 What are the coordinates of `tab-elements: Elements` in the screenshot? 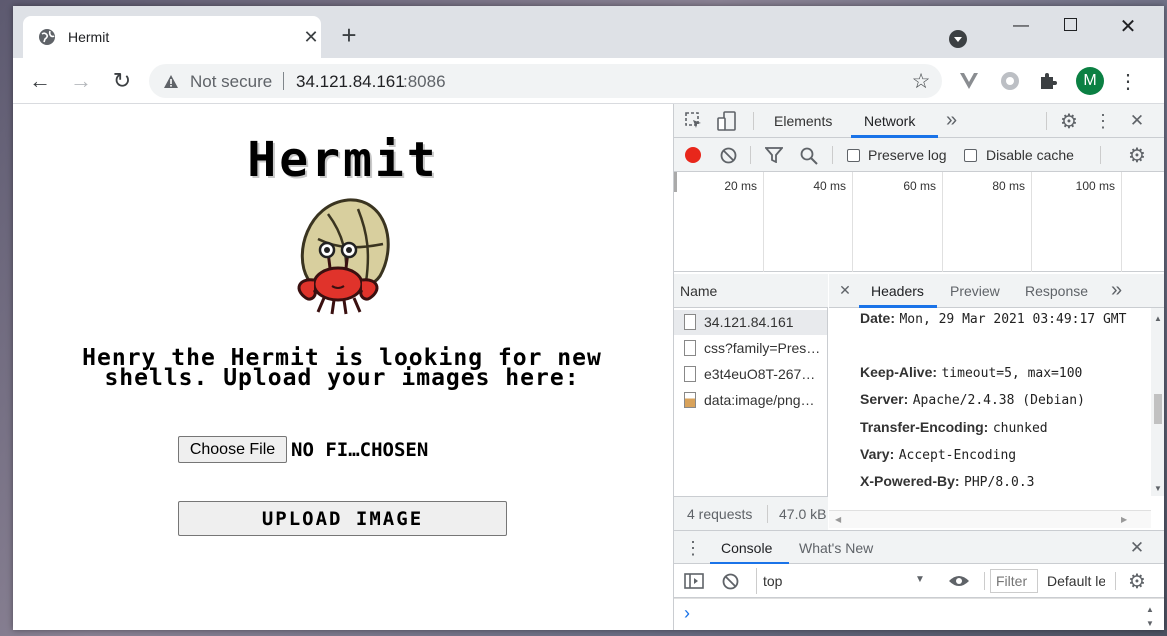 It's located at (803, 121).